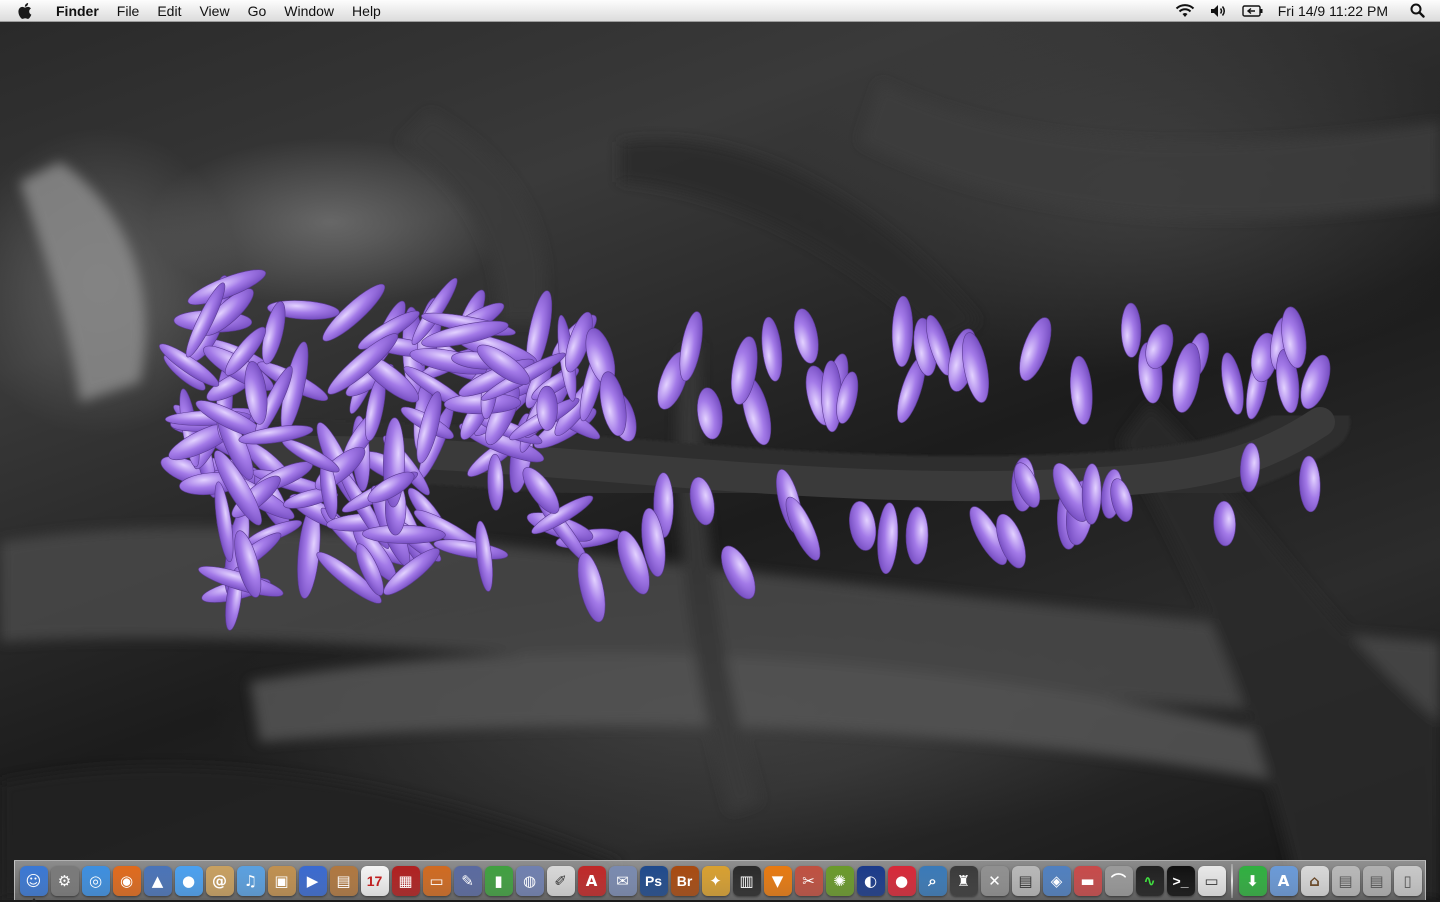  What do you see at coordinates (932, 880) in the screenshot?
I see `magnifier-icon: ⌕` at bounding box center [932, 880].